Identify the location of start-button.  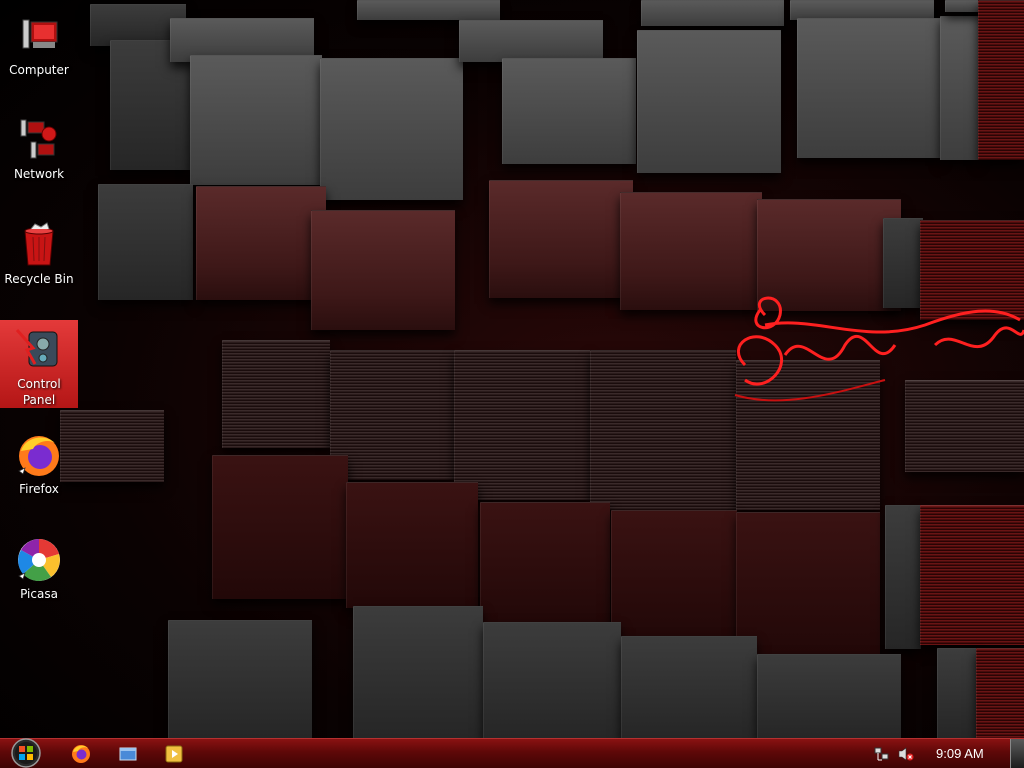
(26, 752).